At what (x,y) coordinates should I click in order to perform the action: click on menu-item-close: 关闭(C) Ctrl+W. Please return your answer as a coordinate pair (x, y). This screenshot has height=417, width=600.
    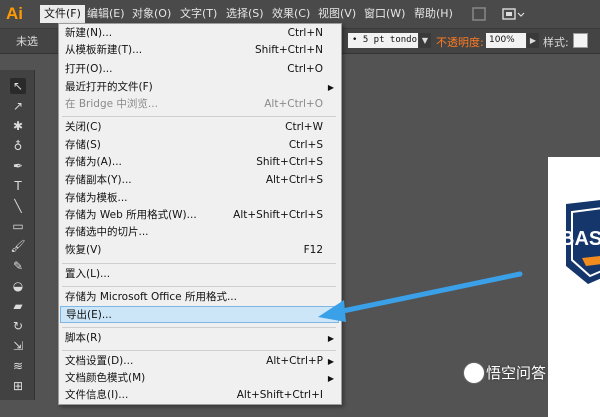
    Looking at the image, I should click on (199, 127).